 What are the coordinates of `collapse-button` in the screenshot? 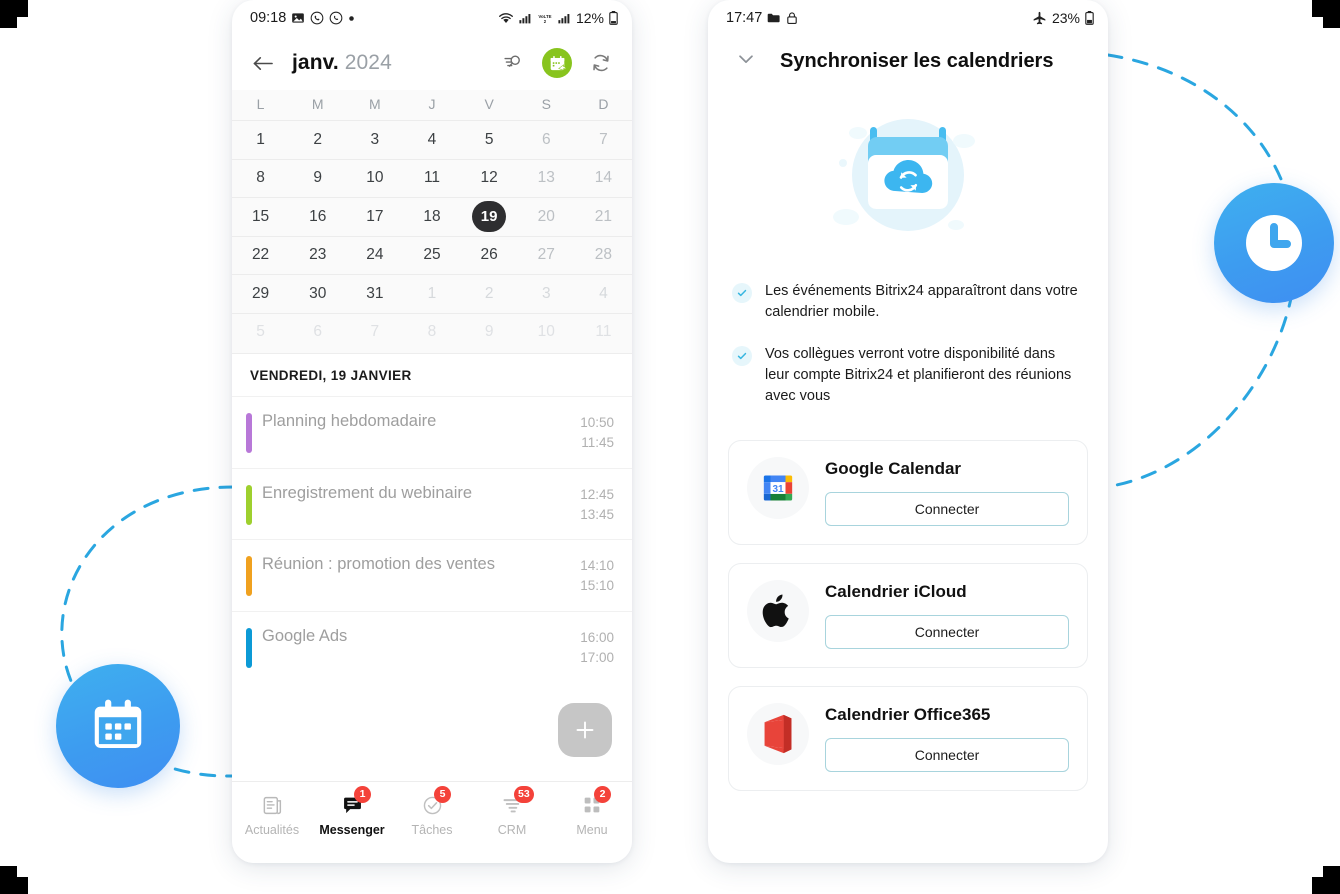 It's located at (746, 61).